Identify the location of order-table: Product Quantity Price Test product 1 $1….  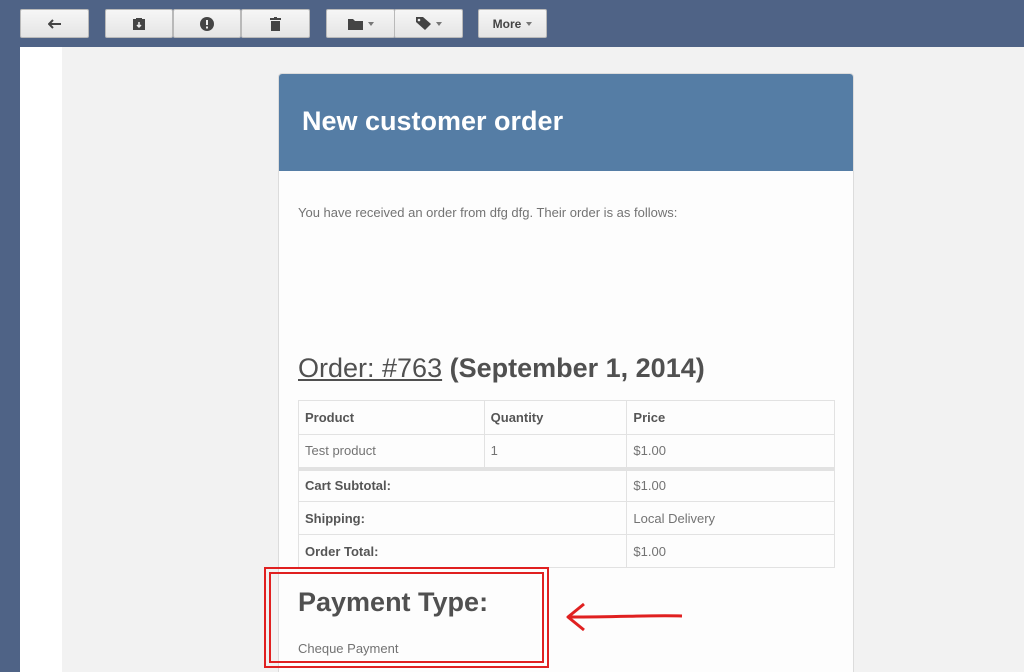
(566, 484).